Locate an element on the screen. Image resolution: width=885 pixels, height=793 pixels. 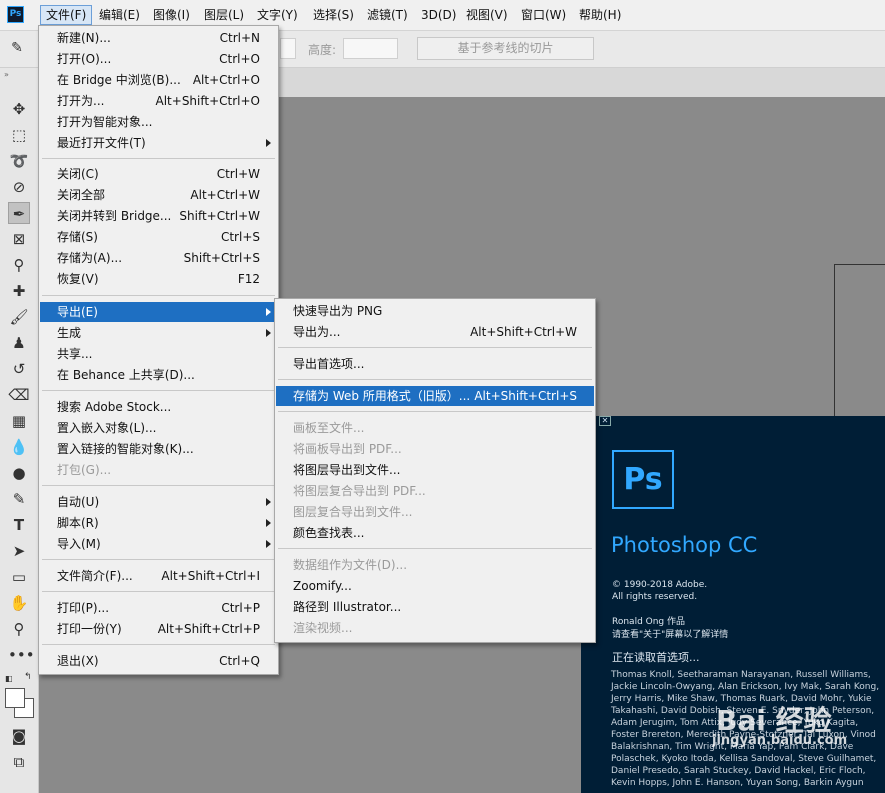
menu-item-exit: 退出(X) Ctrl+Q is located at coordinates (158, 661).